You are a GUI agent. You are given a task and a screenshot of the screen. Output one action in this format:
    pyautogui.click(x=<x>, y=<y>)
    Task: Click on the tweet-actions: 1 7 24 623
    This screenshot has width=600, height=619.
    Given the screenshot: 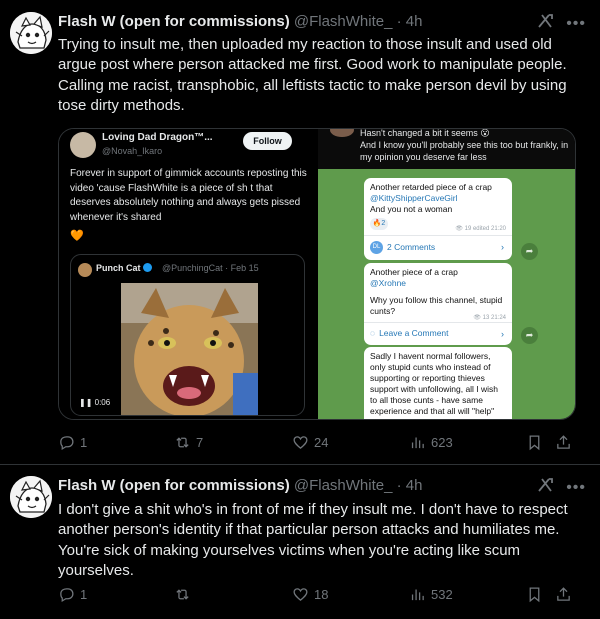 What is the action you would take?
    pyautogui.click(x=329, y=442)
    